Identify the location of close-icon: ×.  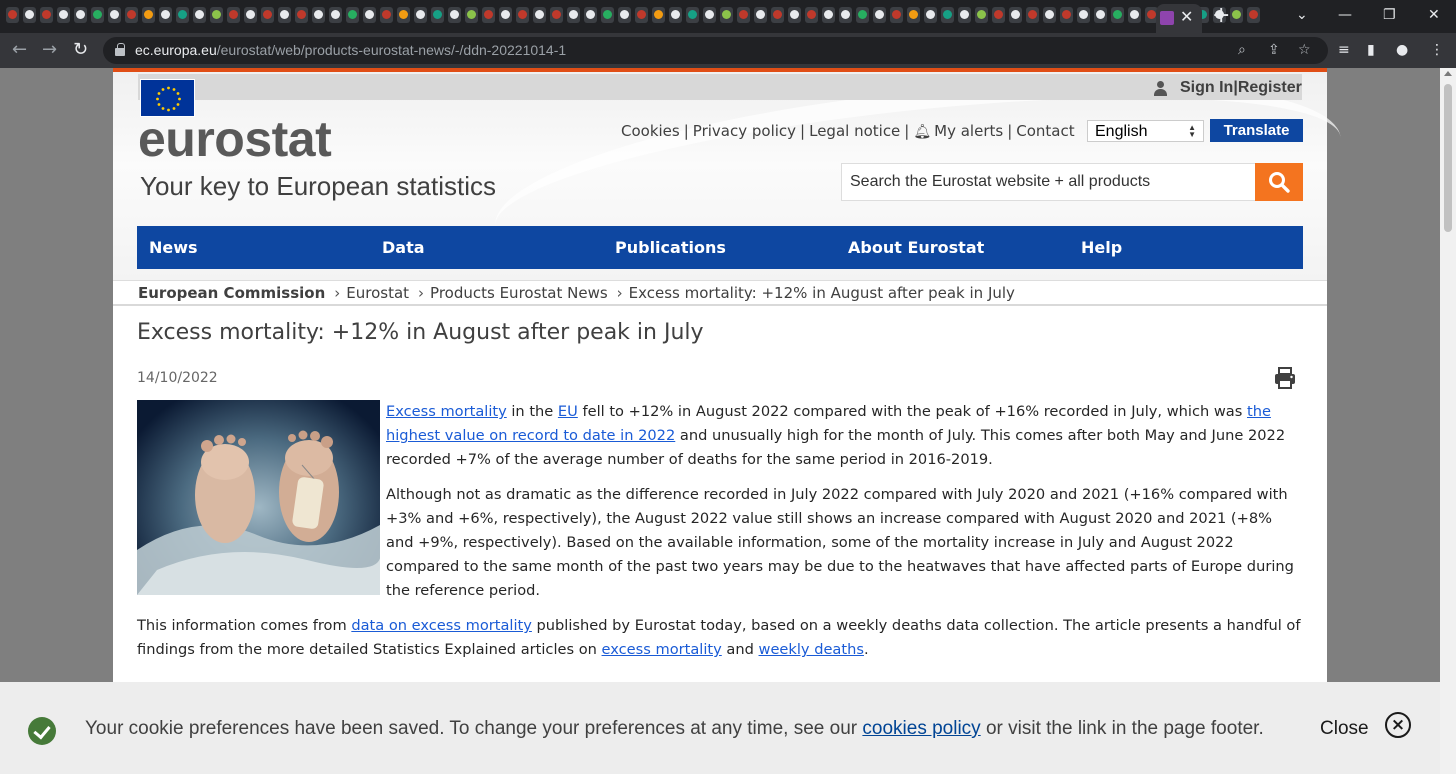
(1398, 725).